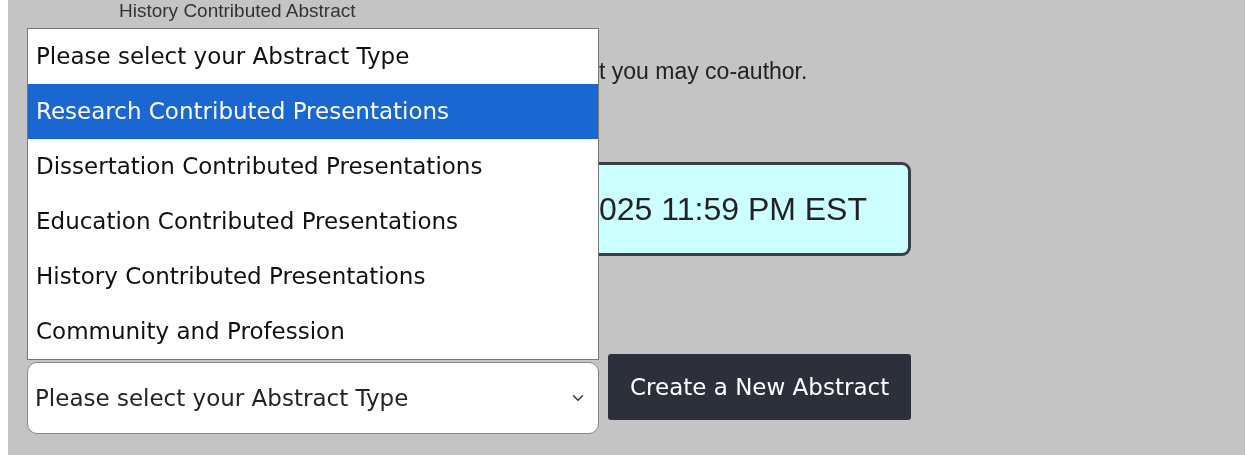 This screenshot has width=1253, height=455. I want to click on dropdown-option: Please select your Abstract Type, so click(313, 56).